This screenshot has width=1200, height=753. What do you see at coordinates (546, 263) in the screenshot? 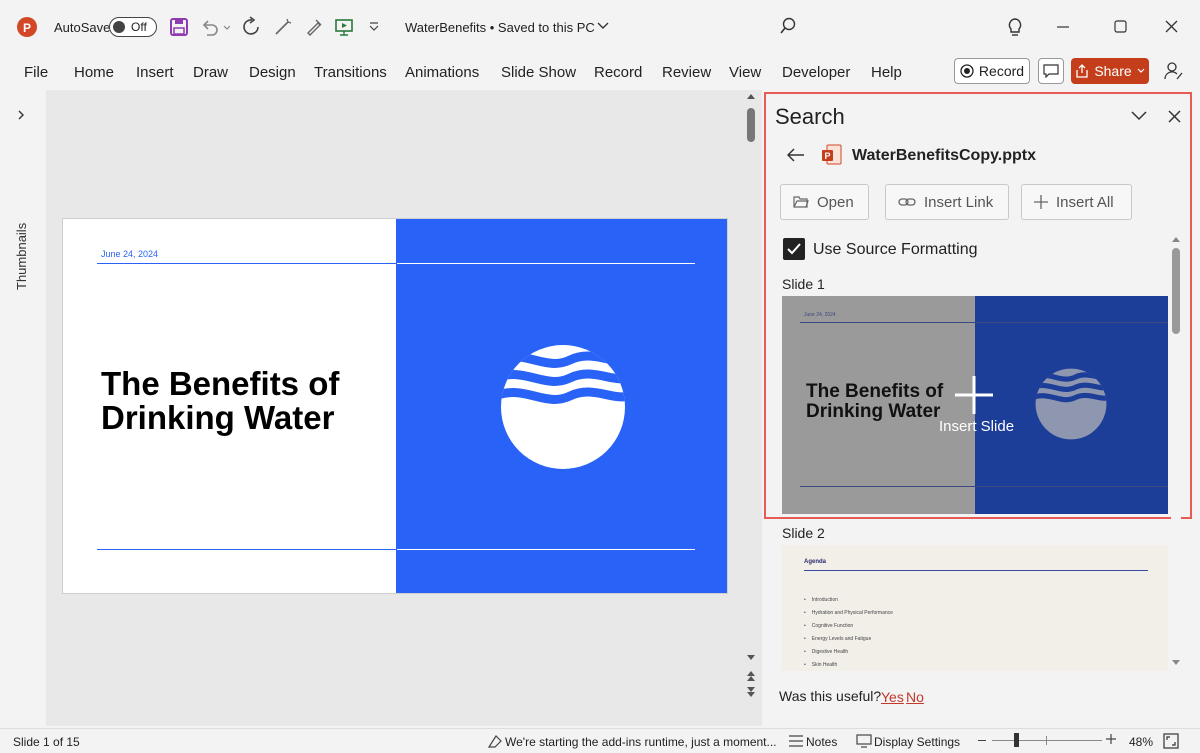
I see `slide-top-rule-right` at bounding box center [546, 263].